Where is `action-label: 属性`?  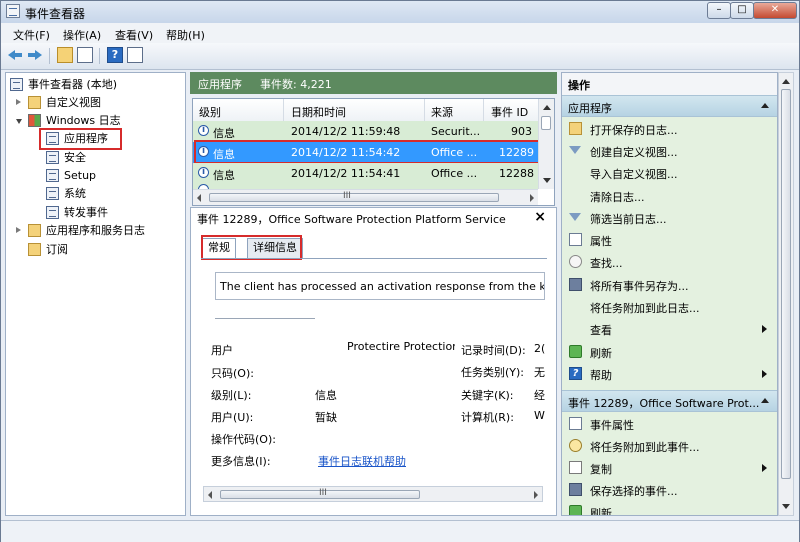 action-label: 属性 is located at coordinates (601, 241).